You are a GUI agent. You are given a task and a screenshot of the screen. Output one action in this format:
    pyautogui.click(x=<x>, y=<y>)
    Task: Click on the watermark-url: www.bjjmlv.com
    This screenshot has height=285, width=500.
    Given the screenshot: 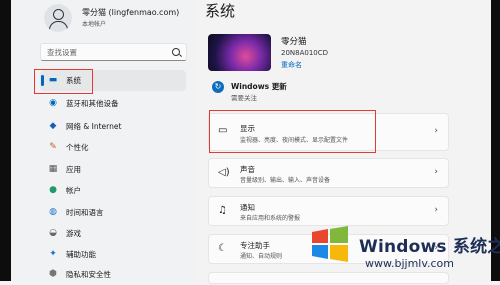 What is the action you would take?
    pyautogui.click(x=409, y=263)
    